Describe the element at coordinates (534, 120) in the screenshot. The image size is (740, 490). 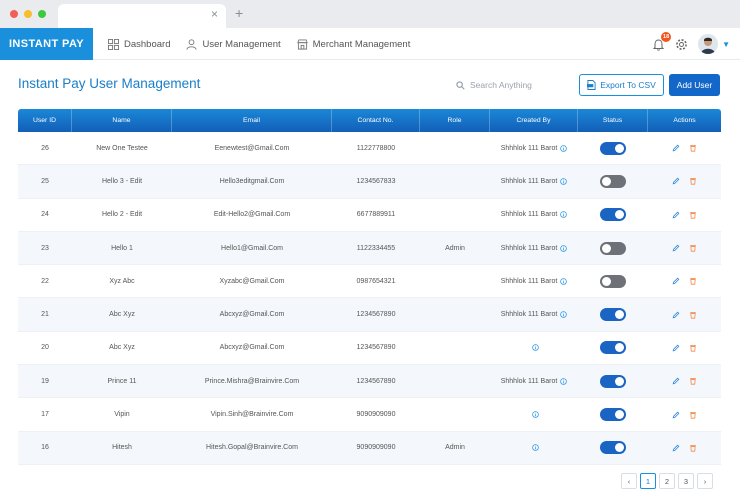
I see `column-header-created-by: Created By` at that location.